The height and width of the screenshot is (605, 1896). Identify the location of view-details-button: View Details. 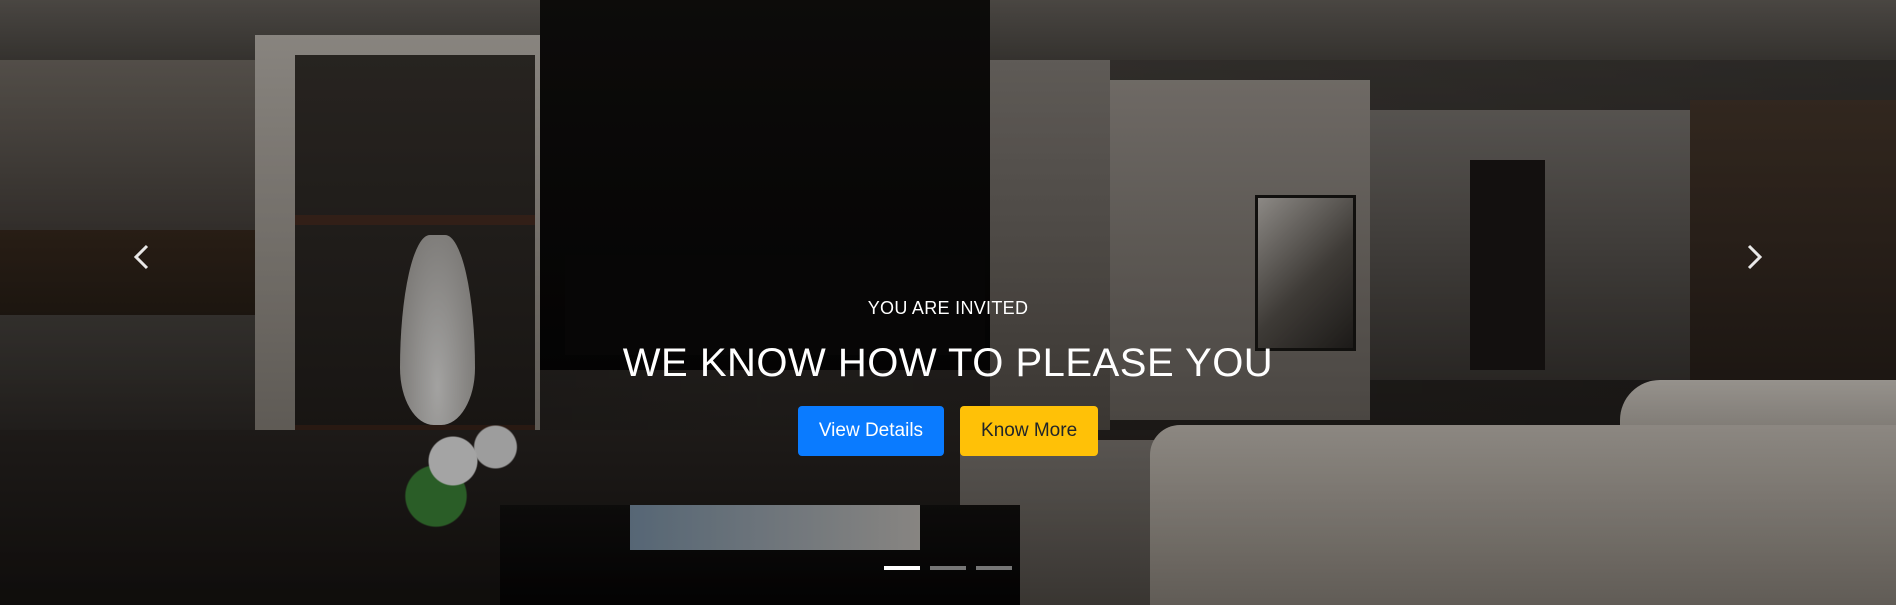
(871, 431).